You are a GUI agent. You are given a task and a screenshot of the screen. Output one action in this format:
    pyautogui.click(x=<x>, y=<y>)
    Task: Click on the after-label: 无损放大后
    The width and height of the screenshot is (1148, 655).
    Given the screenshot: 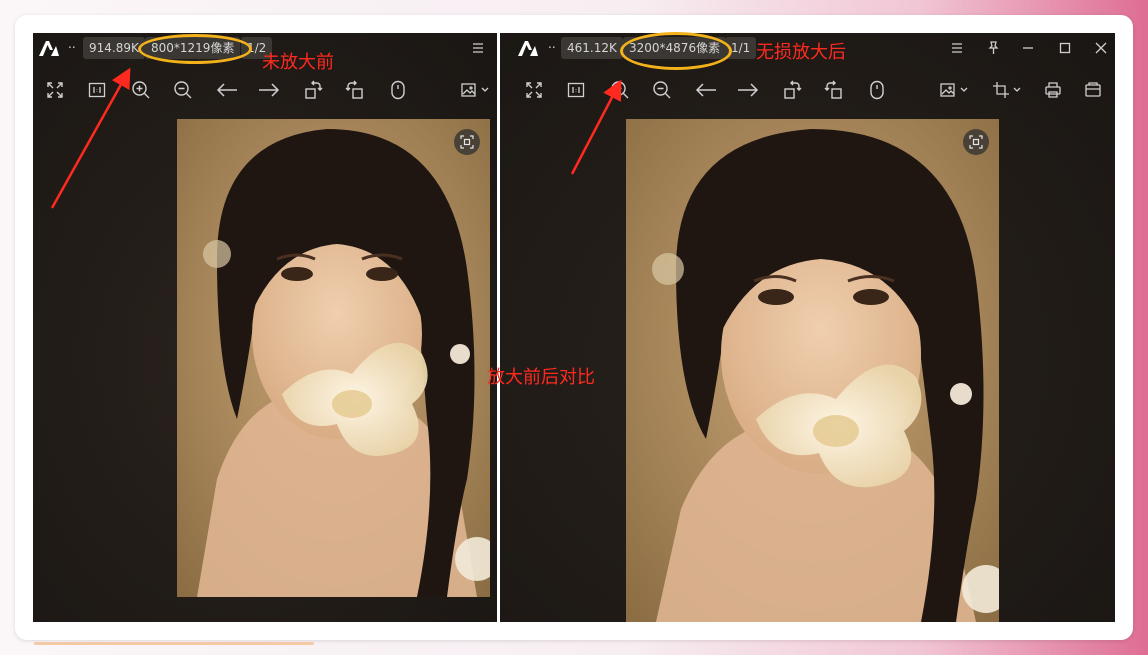 What is the action you would take?
    pyautogui.click(x=801, y=52)
    